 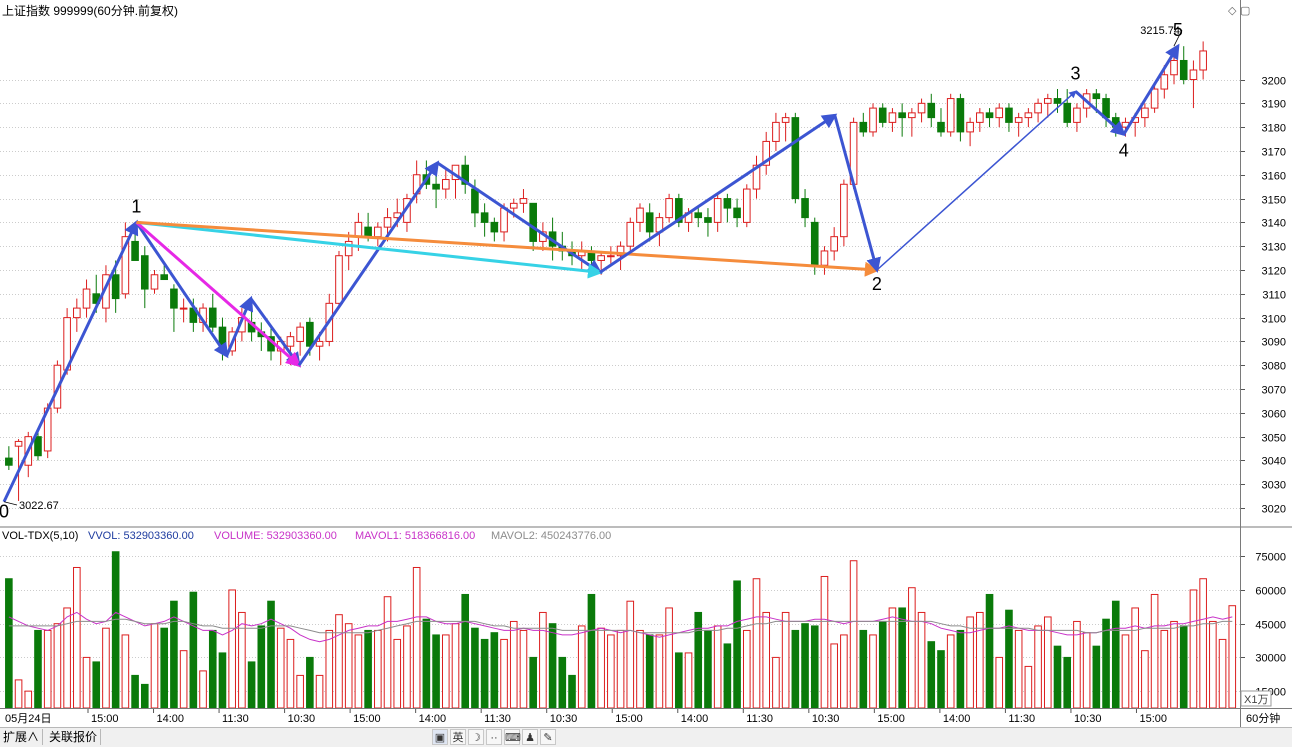 What do you see at coordinates (551, 536) in the screenshot?
I see `mavol2-value: MAVOL2: 450243776.00` at bounding box center [551, 536].